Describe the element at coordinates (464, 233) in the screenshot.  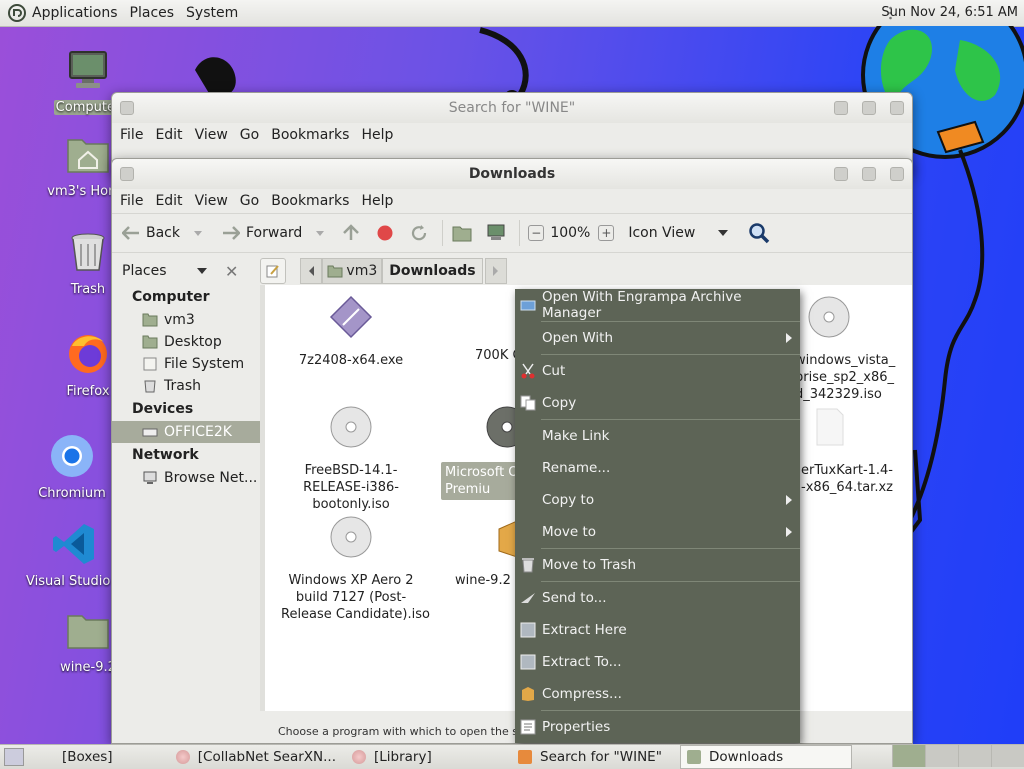
I see `home-button` at that location.